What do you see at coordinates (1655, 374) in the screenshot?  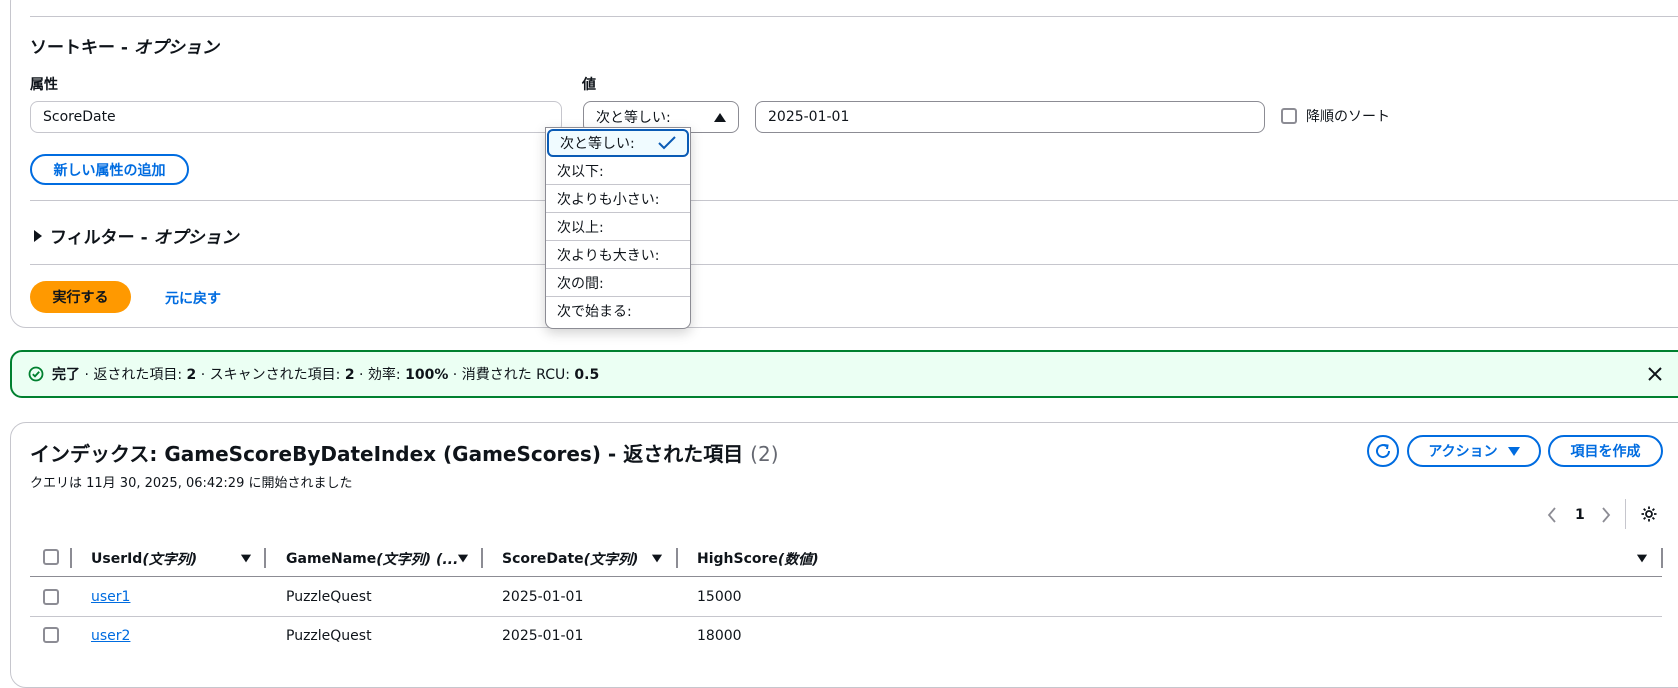 I see `close-icon` at bounding box center [1655, 374].